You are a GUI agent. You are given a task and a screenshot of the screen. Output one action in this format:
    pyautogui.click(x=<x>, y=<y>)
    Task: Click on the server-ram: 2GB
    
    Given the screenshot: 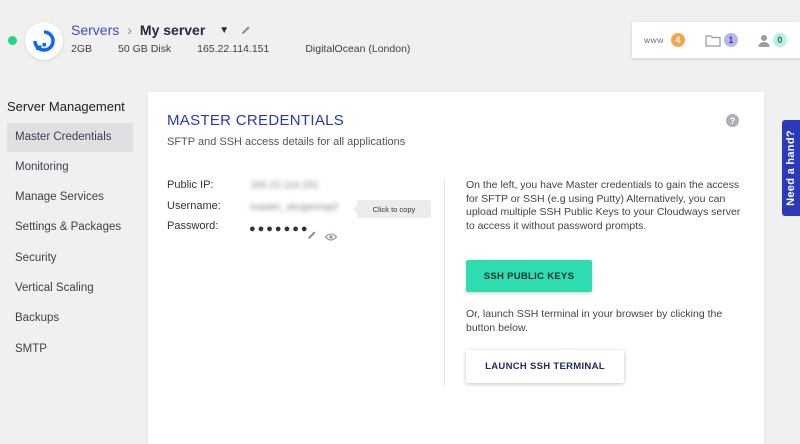 What is the action you would take?
    pyautogui.click(x=82, y=49)
    